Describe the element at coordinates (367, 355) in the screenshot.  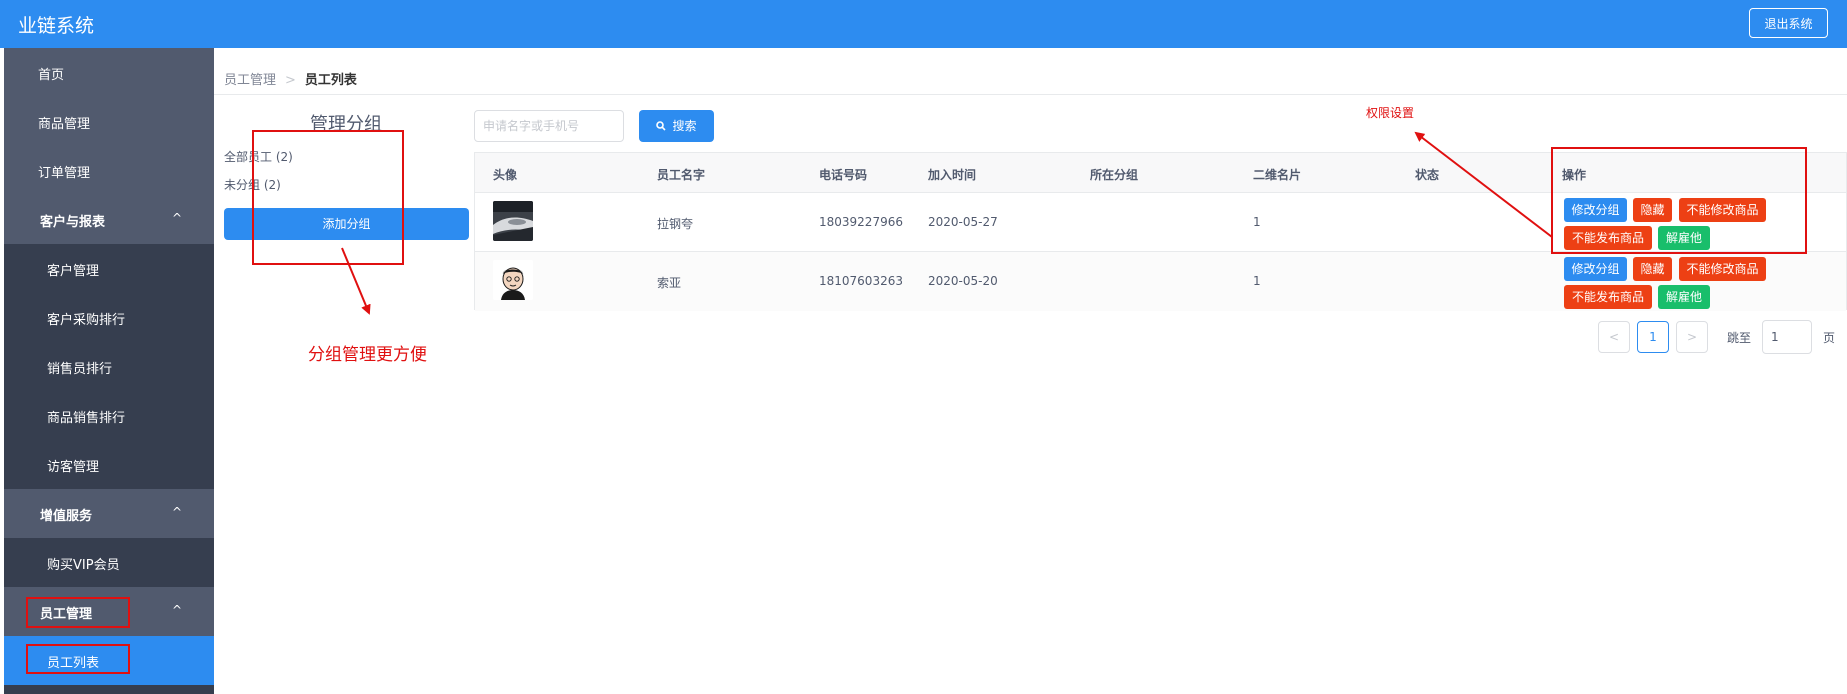
I see `annotation-group-note: 分组管理更方便` at that location.